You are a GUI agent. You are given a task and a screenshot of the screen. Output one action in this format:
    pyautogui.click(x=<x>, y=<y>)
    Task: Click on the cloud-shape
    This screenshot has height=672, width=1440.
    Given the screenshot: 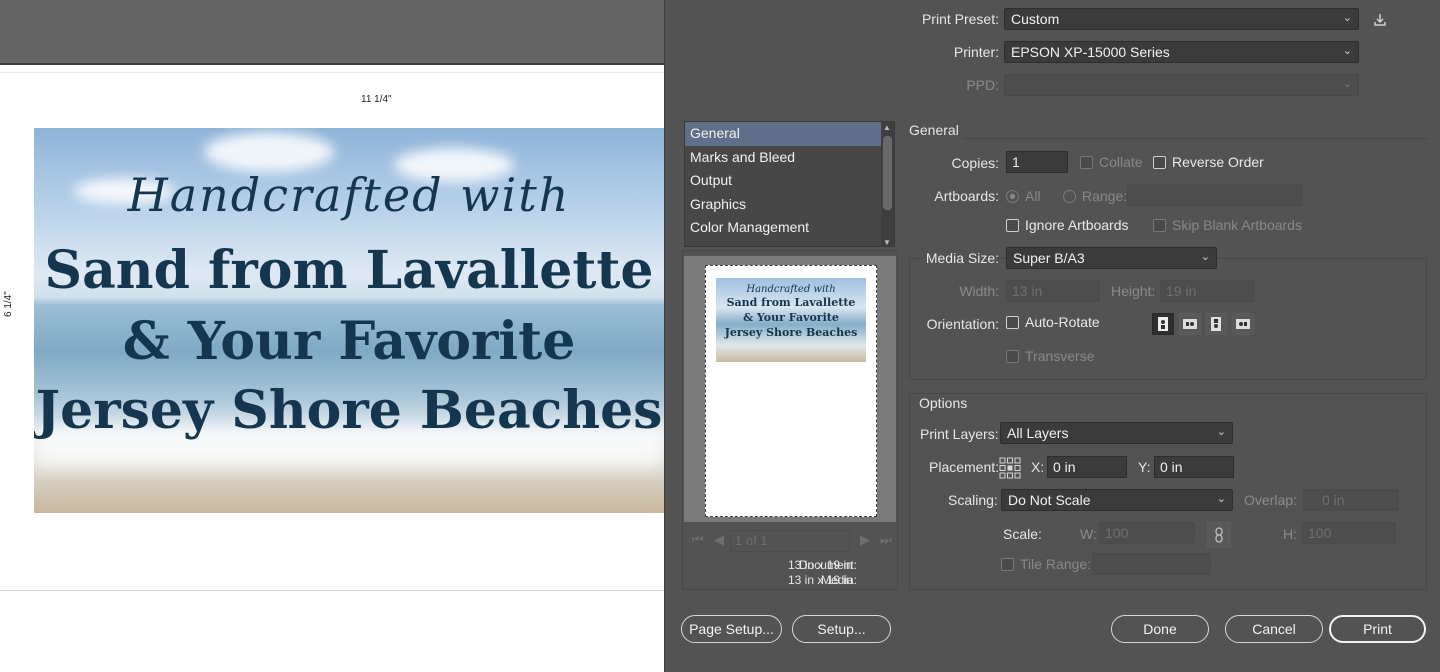 What is the action you would take?
    pyautogui.click(x=269, y=152)
    